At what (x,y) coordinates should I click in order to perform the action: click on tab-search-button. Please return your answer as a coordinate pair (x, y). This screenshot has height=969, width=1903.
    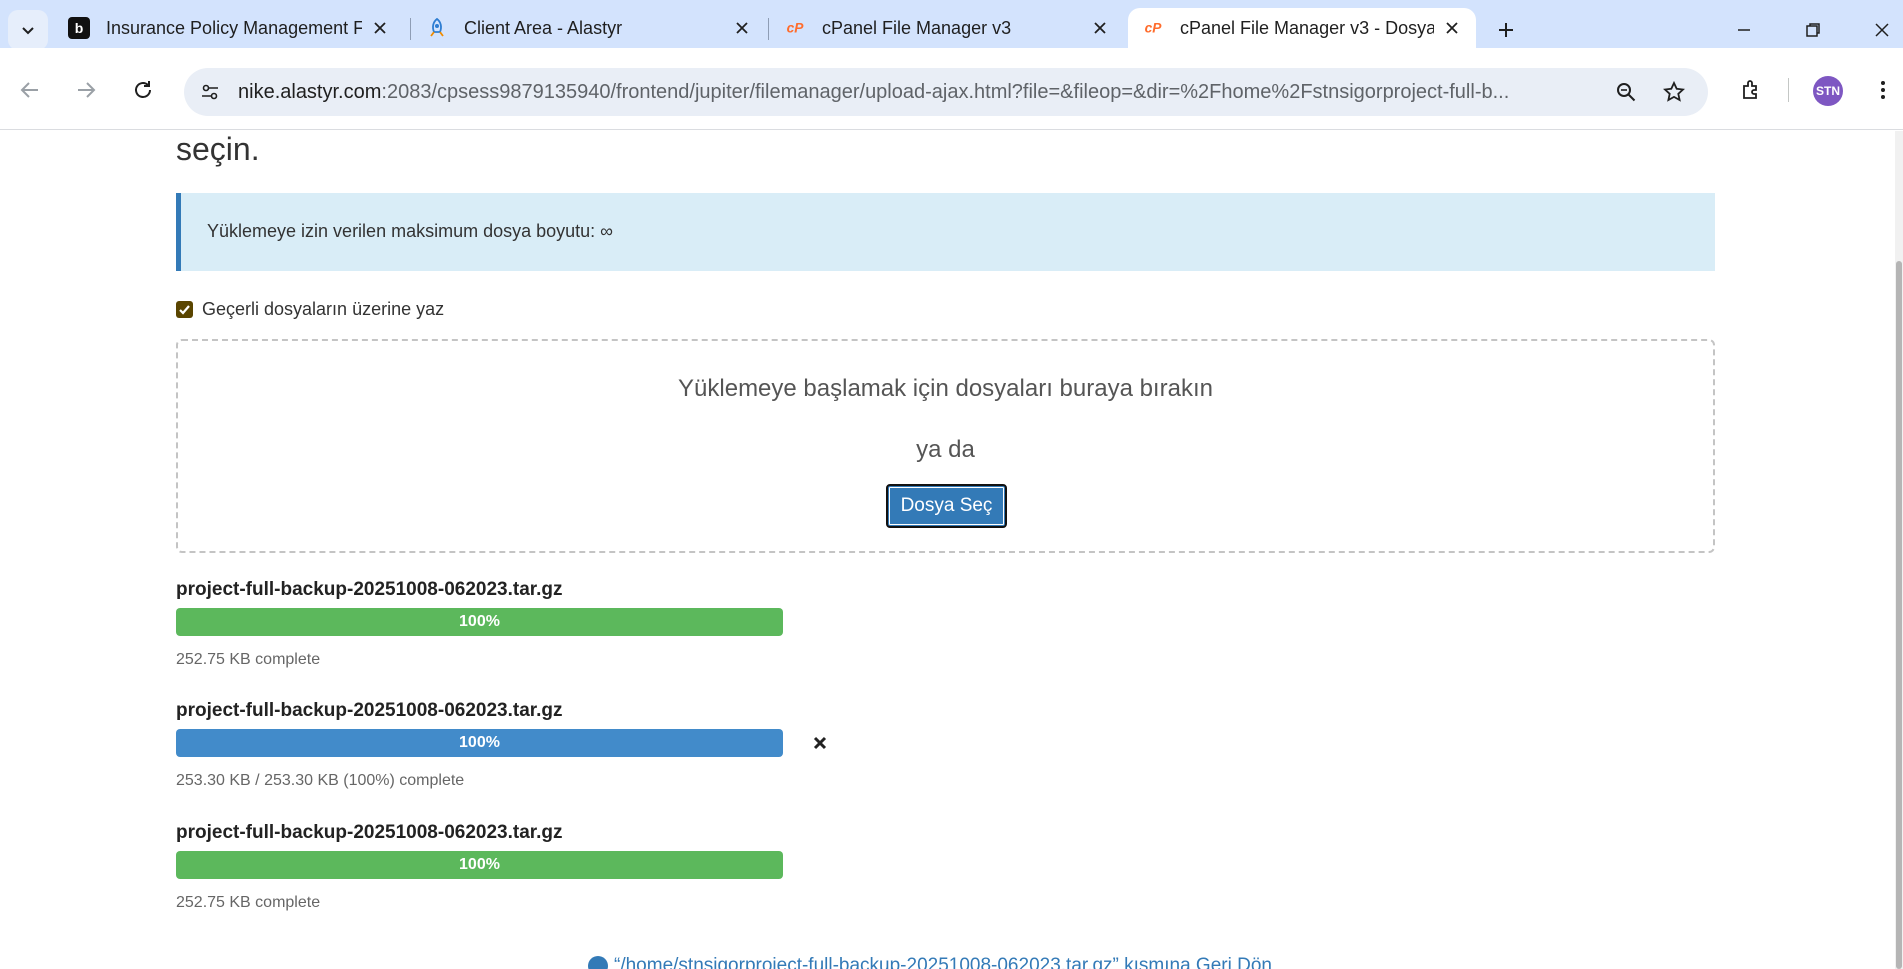
    Looking at the image, I should click on (28, 30).